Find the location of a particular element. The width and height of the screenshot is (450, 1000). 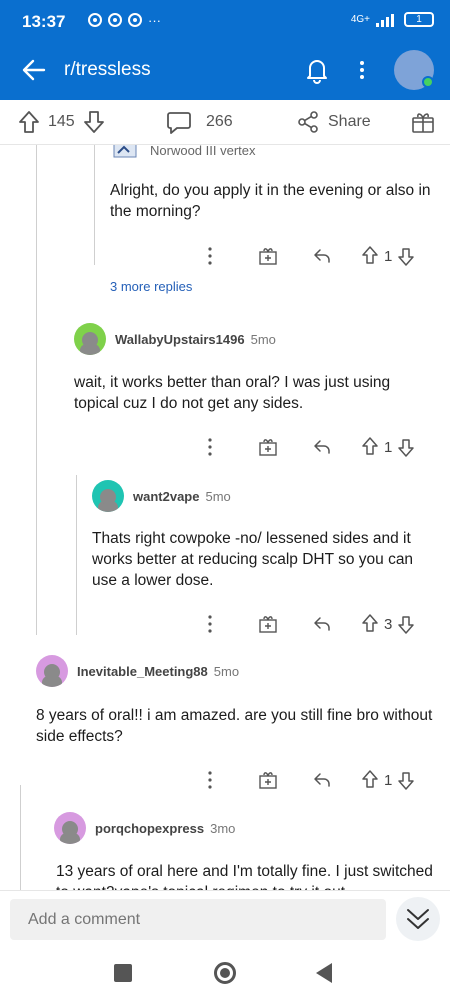

comment-bubble-icon is located at coordinates (179, 123).